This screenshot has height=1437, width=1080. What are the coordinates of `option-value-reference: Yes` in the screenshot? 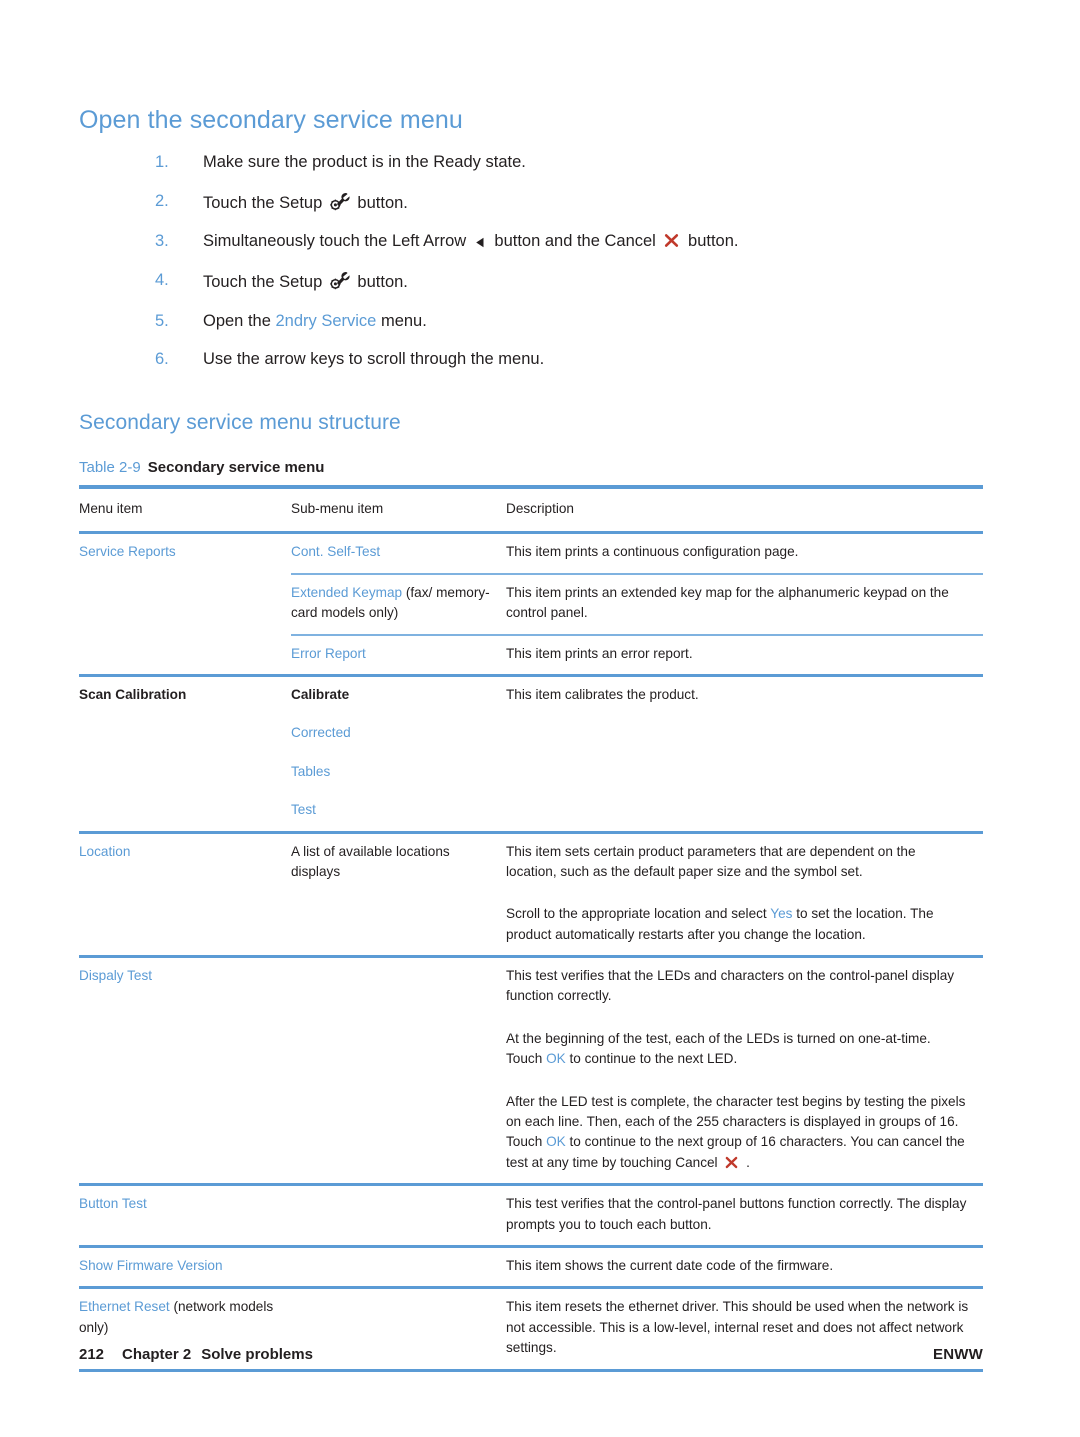 It's located at (781, 914).